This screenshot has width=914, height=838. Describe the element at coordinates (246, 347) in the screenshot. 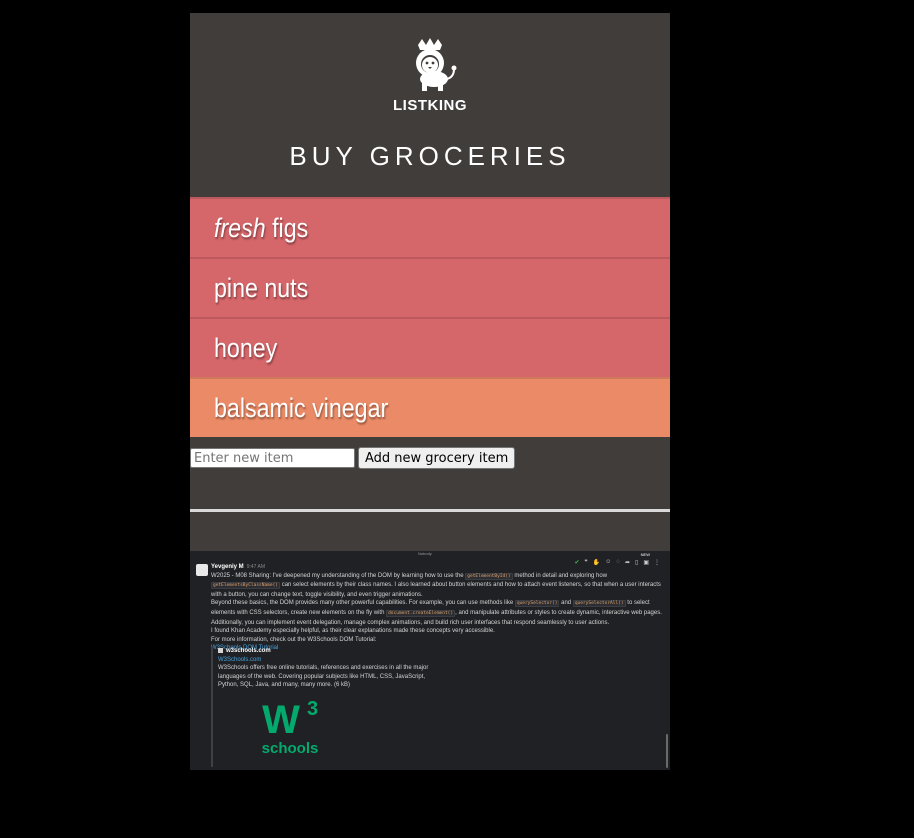

I see `item-label: honey` at that location.